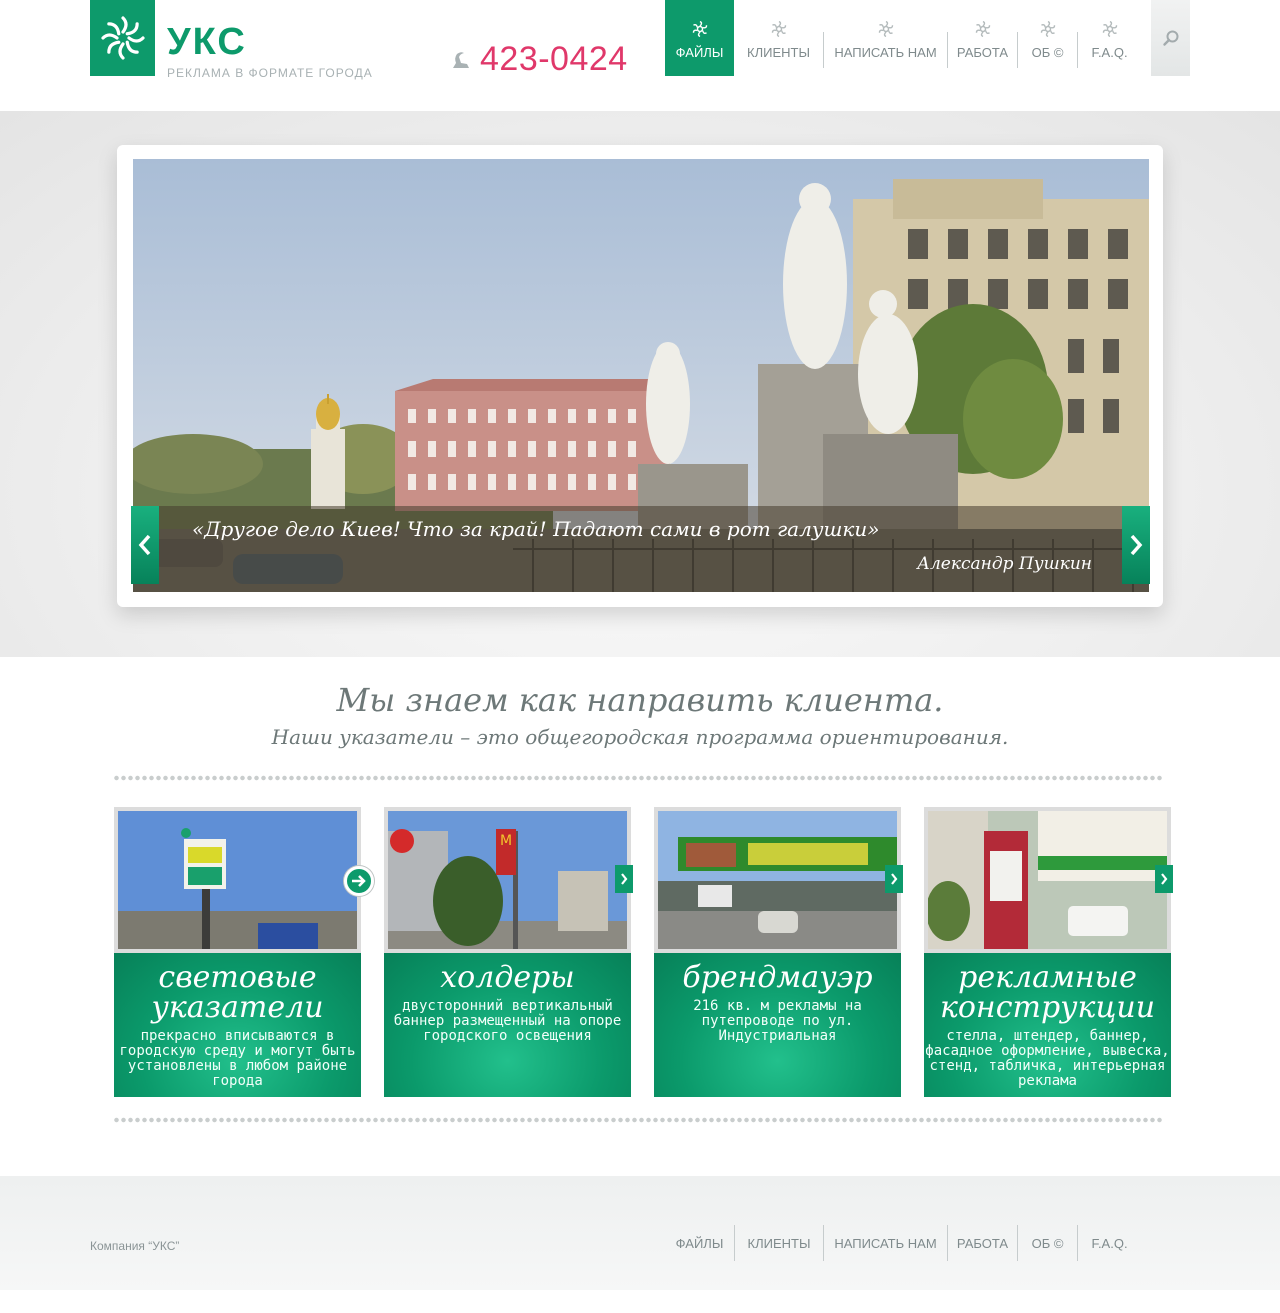 This screenshot has width=1280, height=1313. I want to click on search-icon, so click(1170, 38).